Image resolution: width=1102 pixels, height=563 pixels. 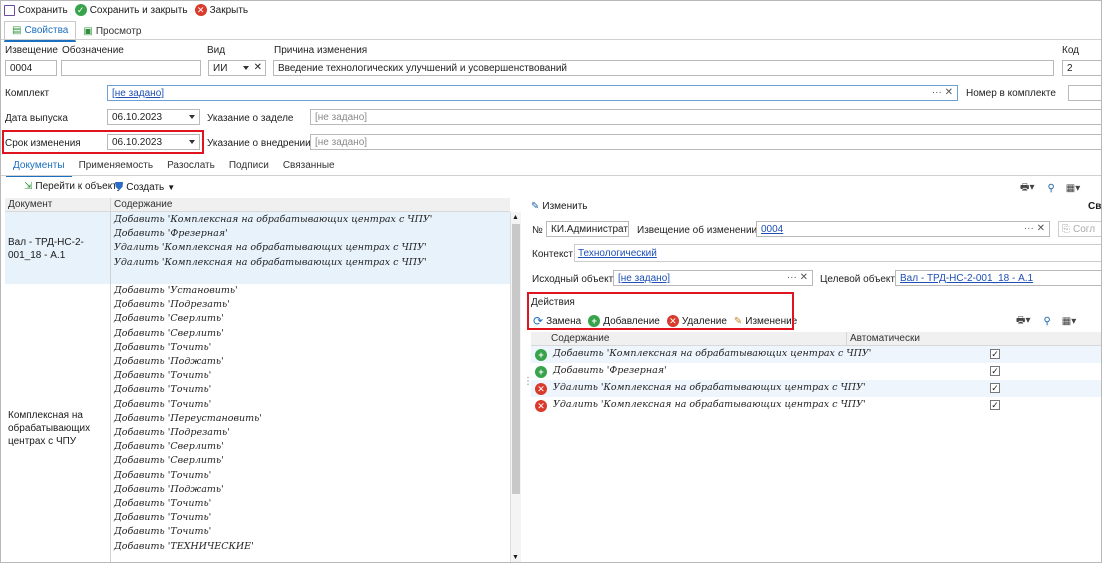 I want to click on agree-icon: ⎘, so click(x=1066, y=229).